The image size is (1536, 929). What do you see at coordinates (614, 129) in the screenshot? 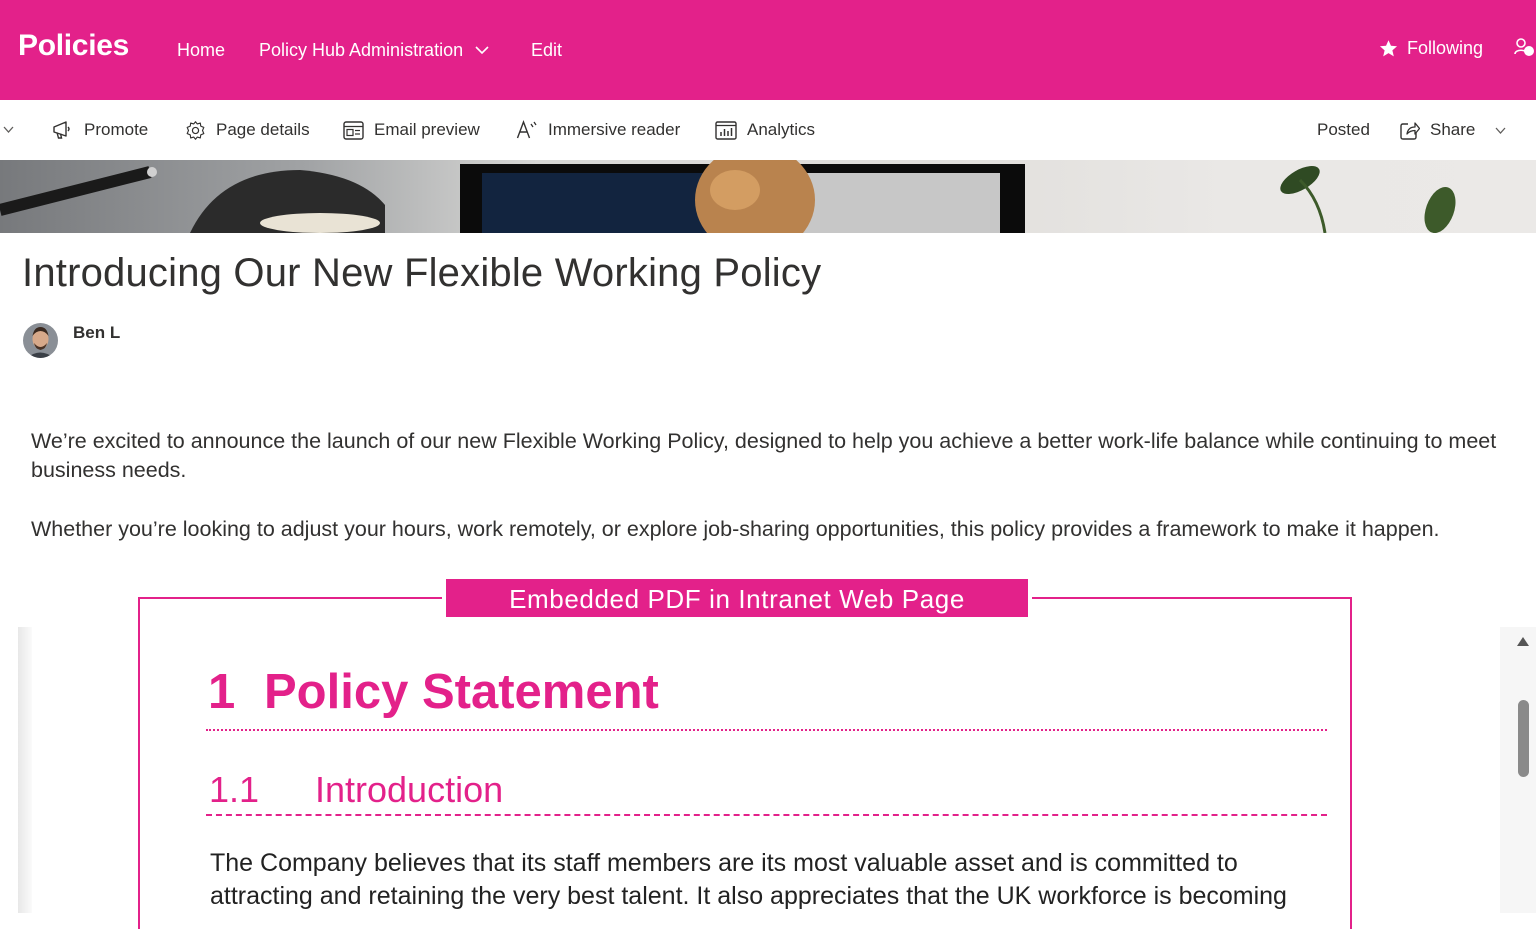
I see `immersive-reader-label: Immersive reader` at bounding box center [614, 129].